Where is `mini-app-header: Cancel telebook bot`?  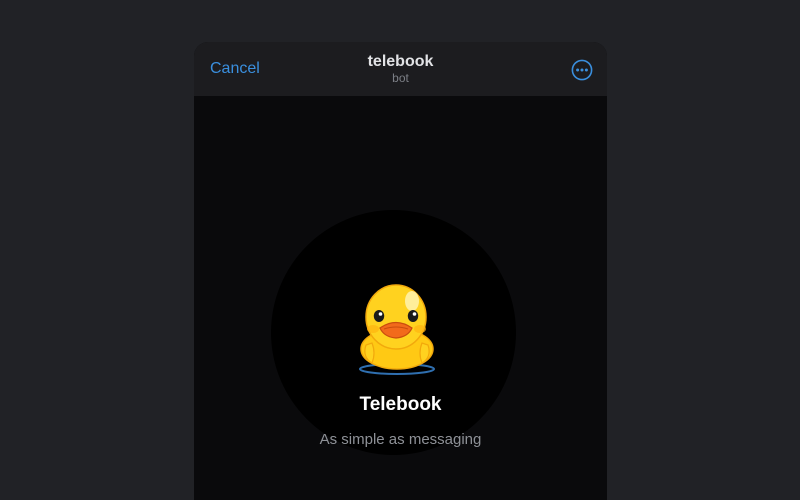
mini-app-header: Cancel telebook bot is located at coordinates (400, 69).